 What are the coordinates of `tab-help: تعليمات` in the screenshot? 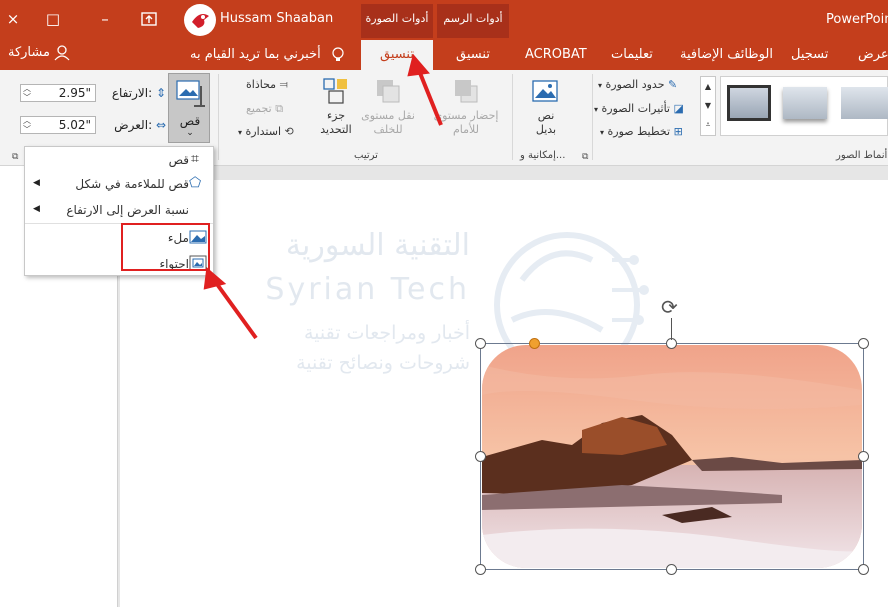 It's located at (632, 55).